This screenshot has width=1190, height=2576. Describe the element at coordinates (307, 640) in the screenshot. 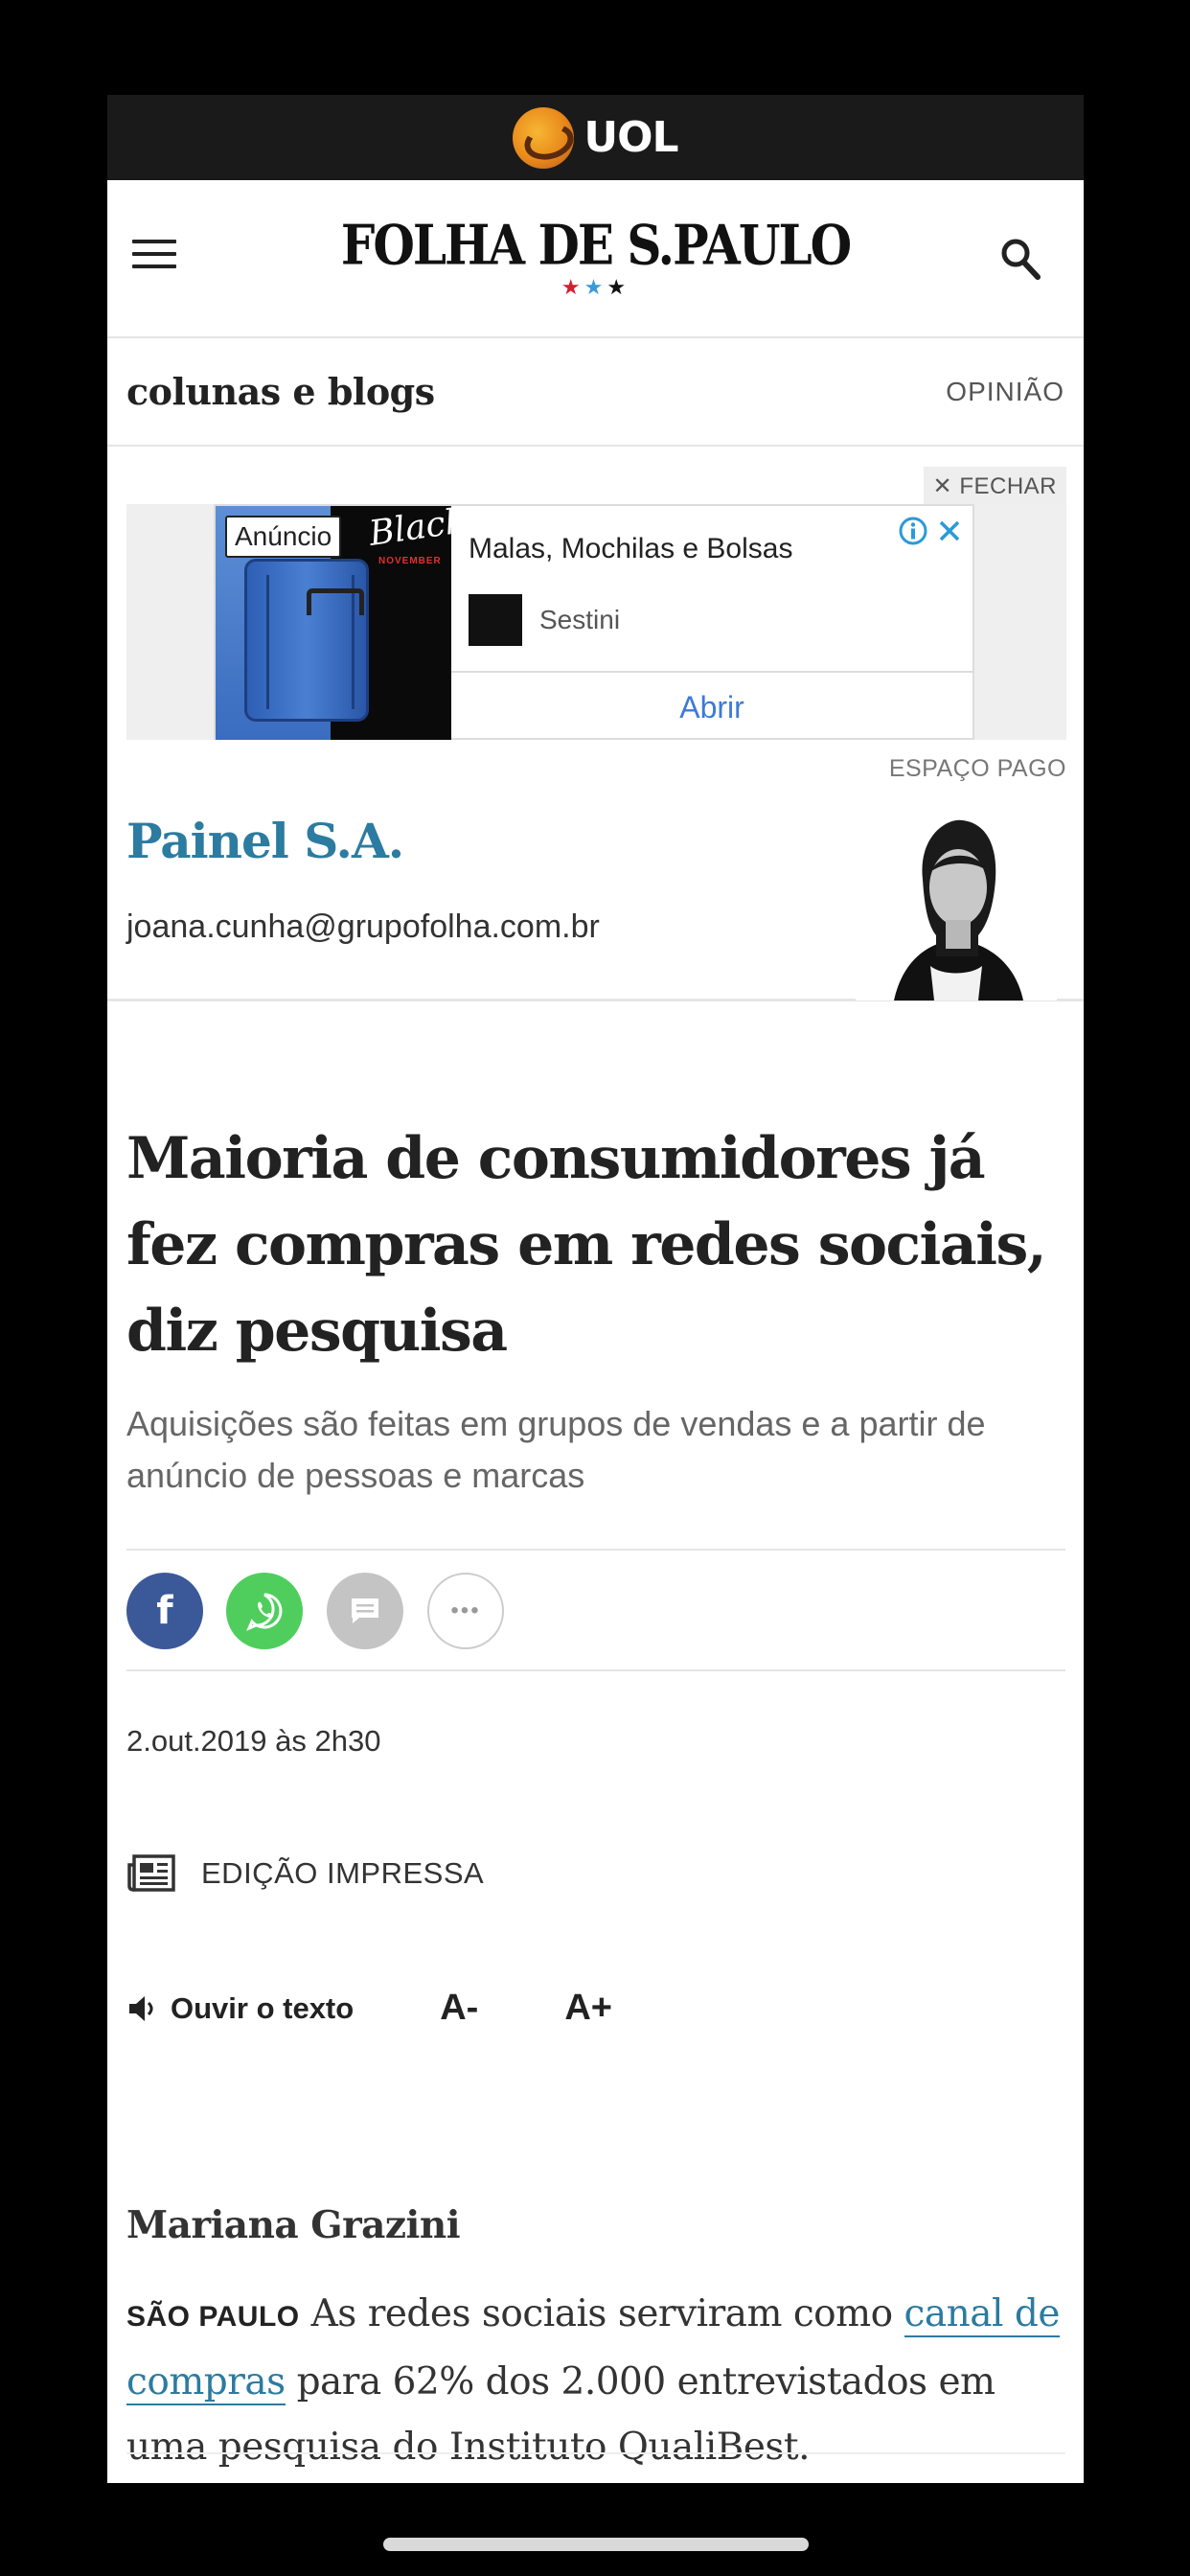

I see `suitcase-image` at that location.